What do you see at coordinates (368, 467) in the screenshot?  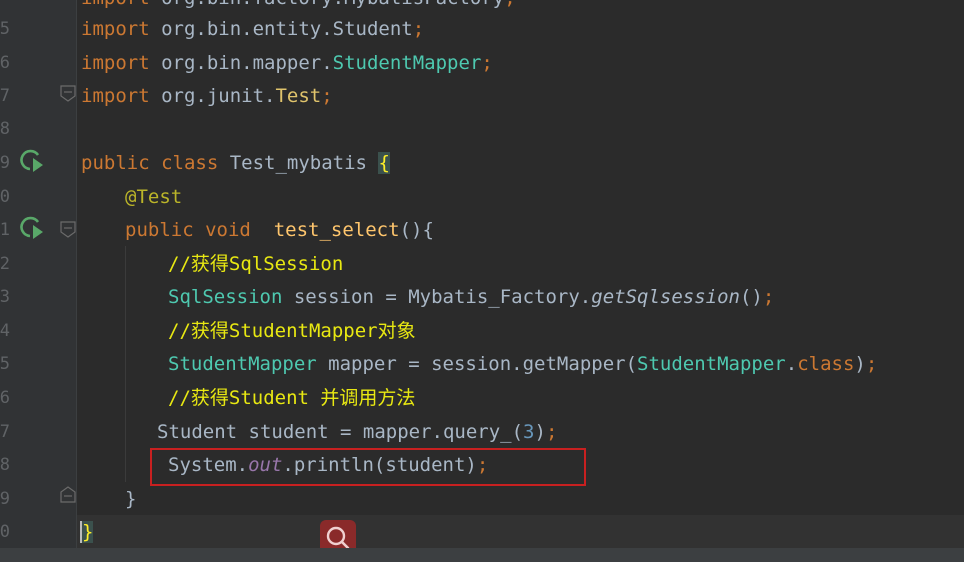 I see `red-highlight-box` at bounding box center [368, 467].